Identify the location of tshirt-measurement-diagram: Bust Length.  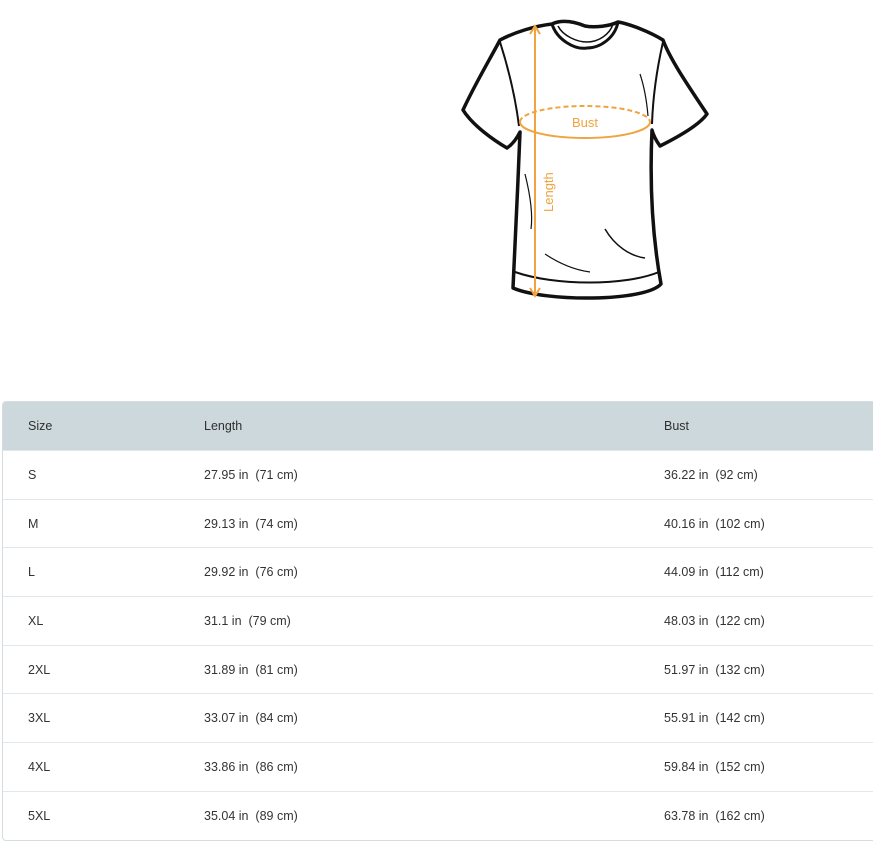
(585, 160).